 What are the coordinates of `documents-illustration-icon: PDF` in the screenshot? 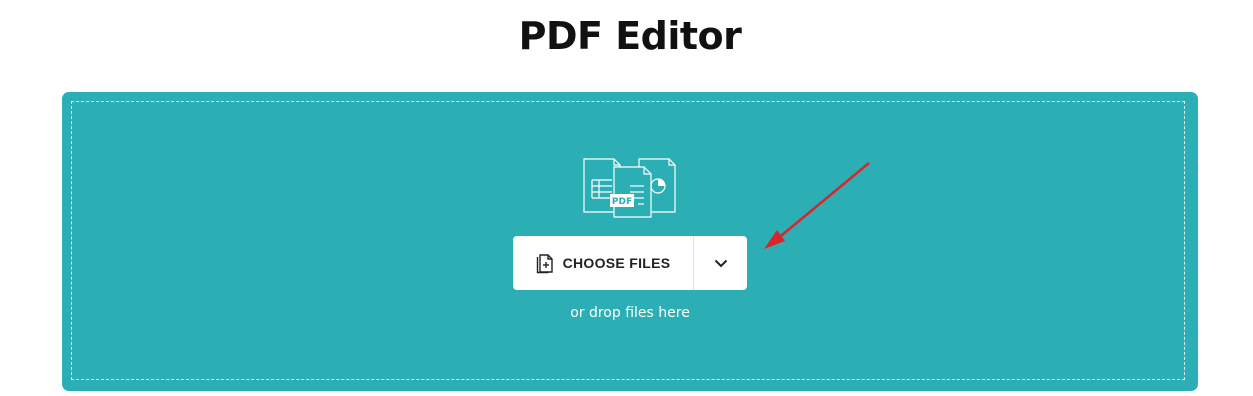 It's located at (629, 188).